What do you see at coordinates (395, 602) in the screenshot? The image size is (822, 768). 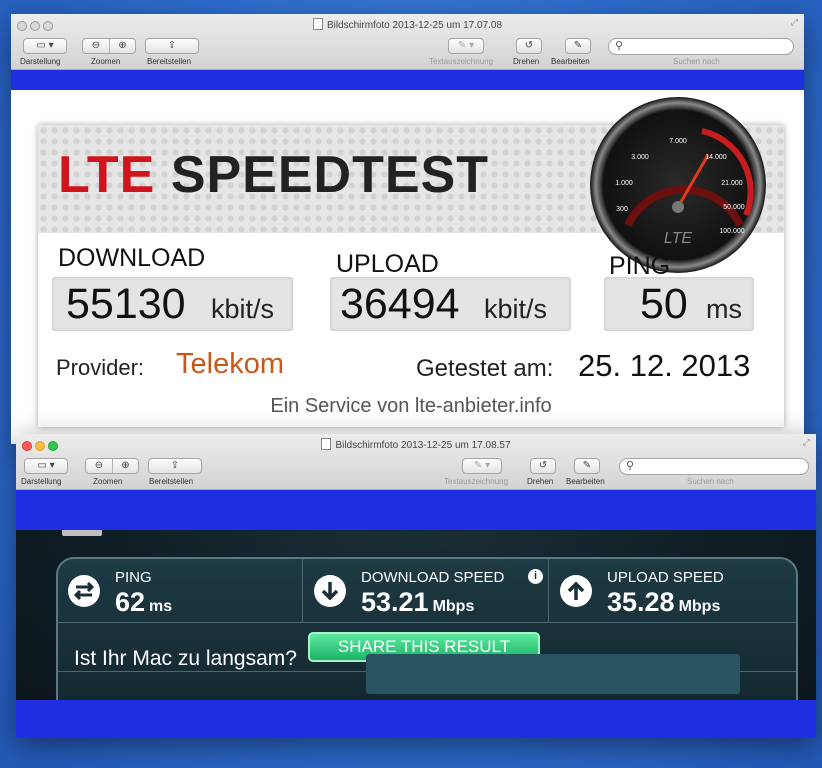 I see `download-value: 53.21` at bounding box center [395, 602].